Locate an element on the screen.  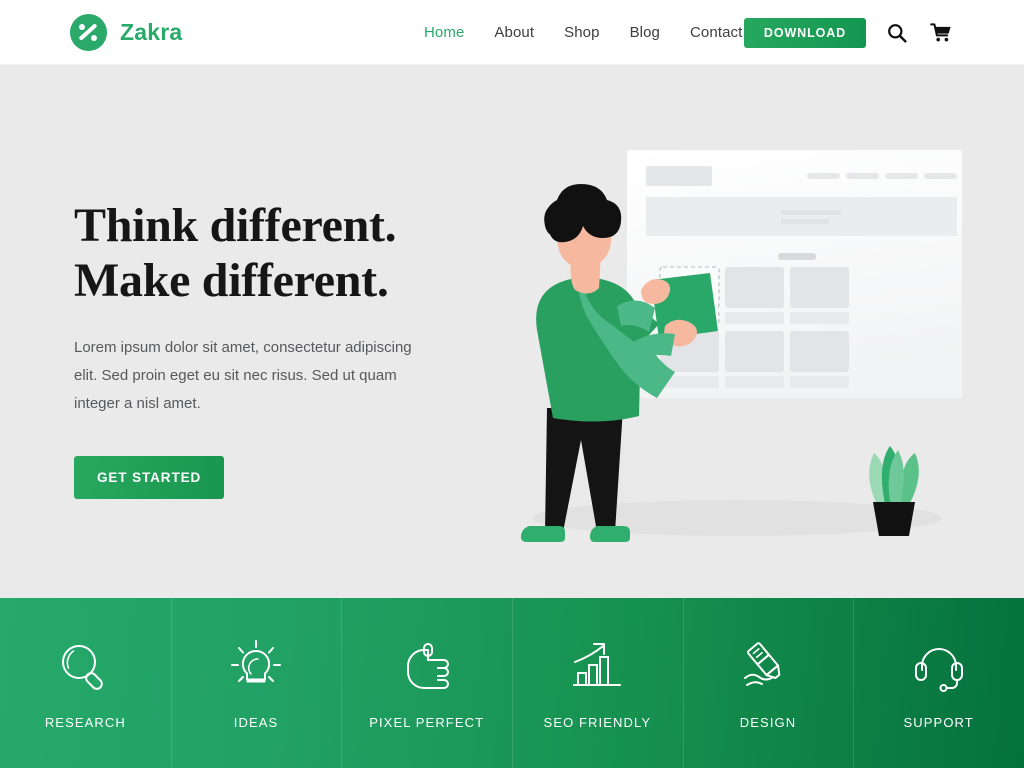
nav-item-blog: Blog is located at coordinates (645, 32).